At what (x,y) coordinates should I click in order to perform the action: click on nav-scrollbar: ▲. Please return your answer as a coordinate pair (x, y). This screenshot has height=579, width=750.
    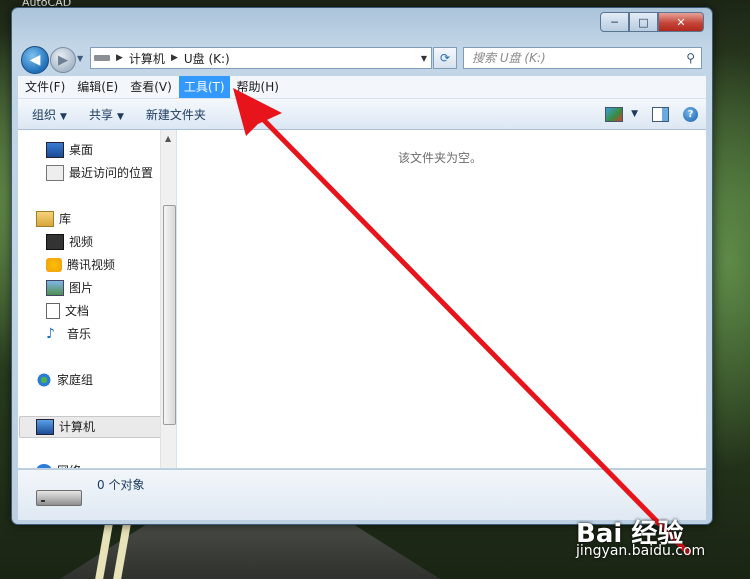
    Looking at the image, I should click on (168, 299).